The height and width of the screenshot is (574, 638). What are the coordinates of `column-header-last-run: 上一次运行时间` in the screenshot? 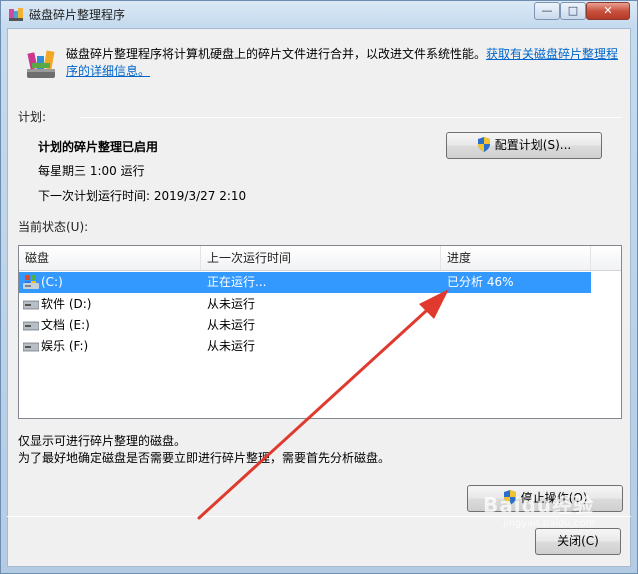 It's located at (321, 258).